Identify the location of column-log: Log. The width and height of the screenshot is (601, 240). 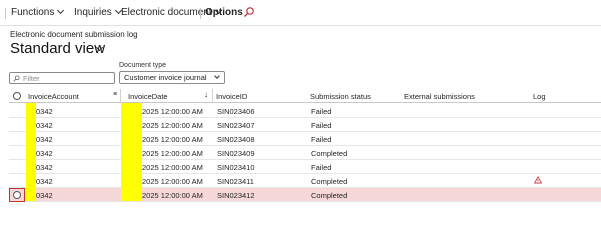
(539, 96).